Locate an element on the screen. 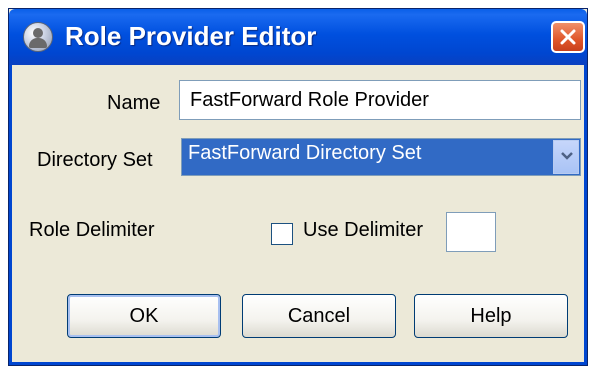 Image resolution: width=590 pixels, height=370 pixels. dialog-title: Role Provider Editor is located at coordinates (191, 36).